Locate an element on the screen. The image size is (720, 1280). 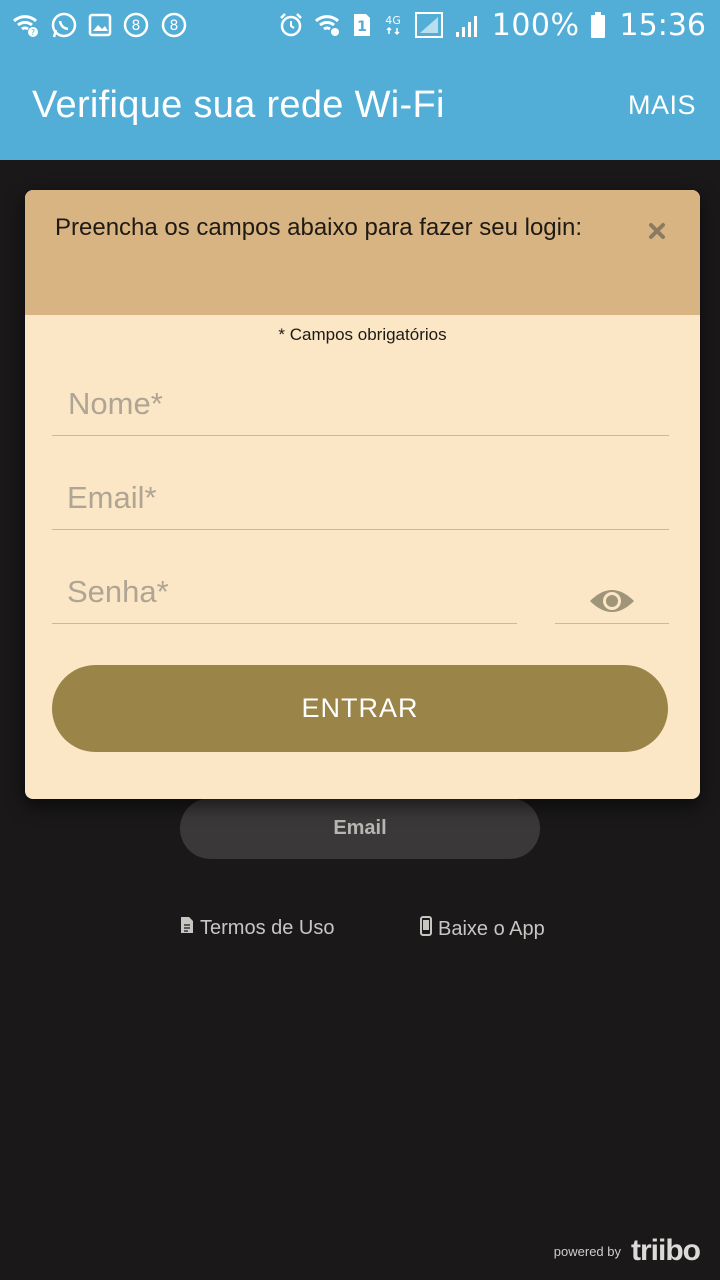
powered-by-label: powered by is located at coordinates (587, 1251).